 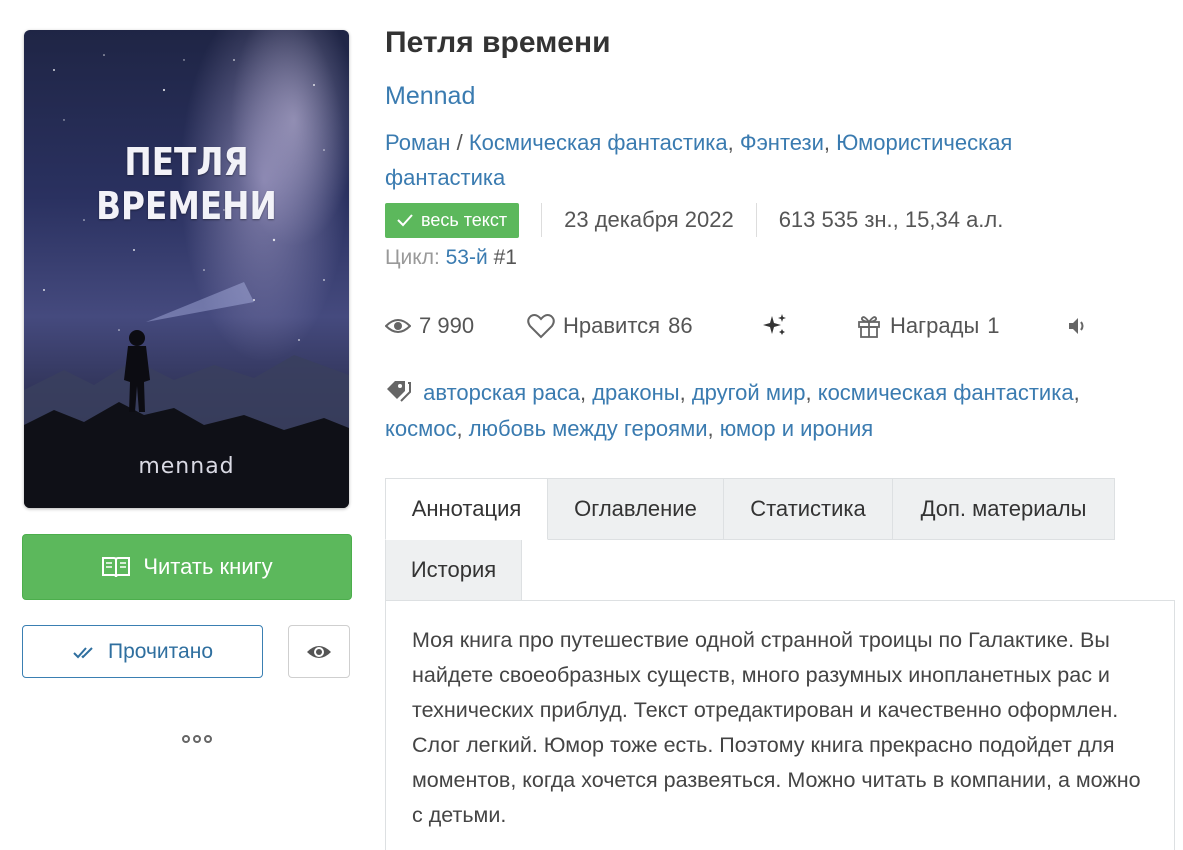 What do you see at coordinates (186, 184) in the screenshot?
I see `cover-title: ПЕТЛЯ ВРЕМЕНИ` at bounding box center [186, 184].